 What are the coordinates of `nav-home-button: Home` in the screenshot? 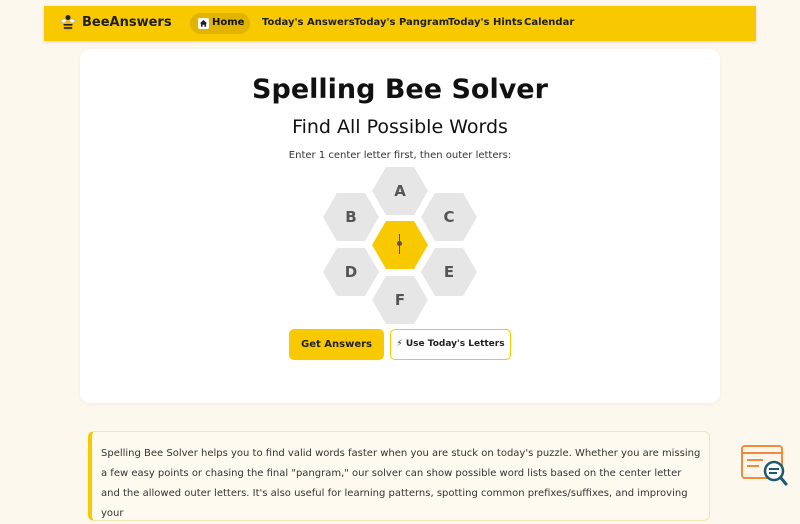 It's located at (220, 23).